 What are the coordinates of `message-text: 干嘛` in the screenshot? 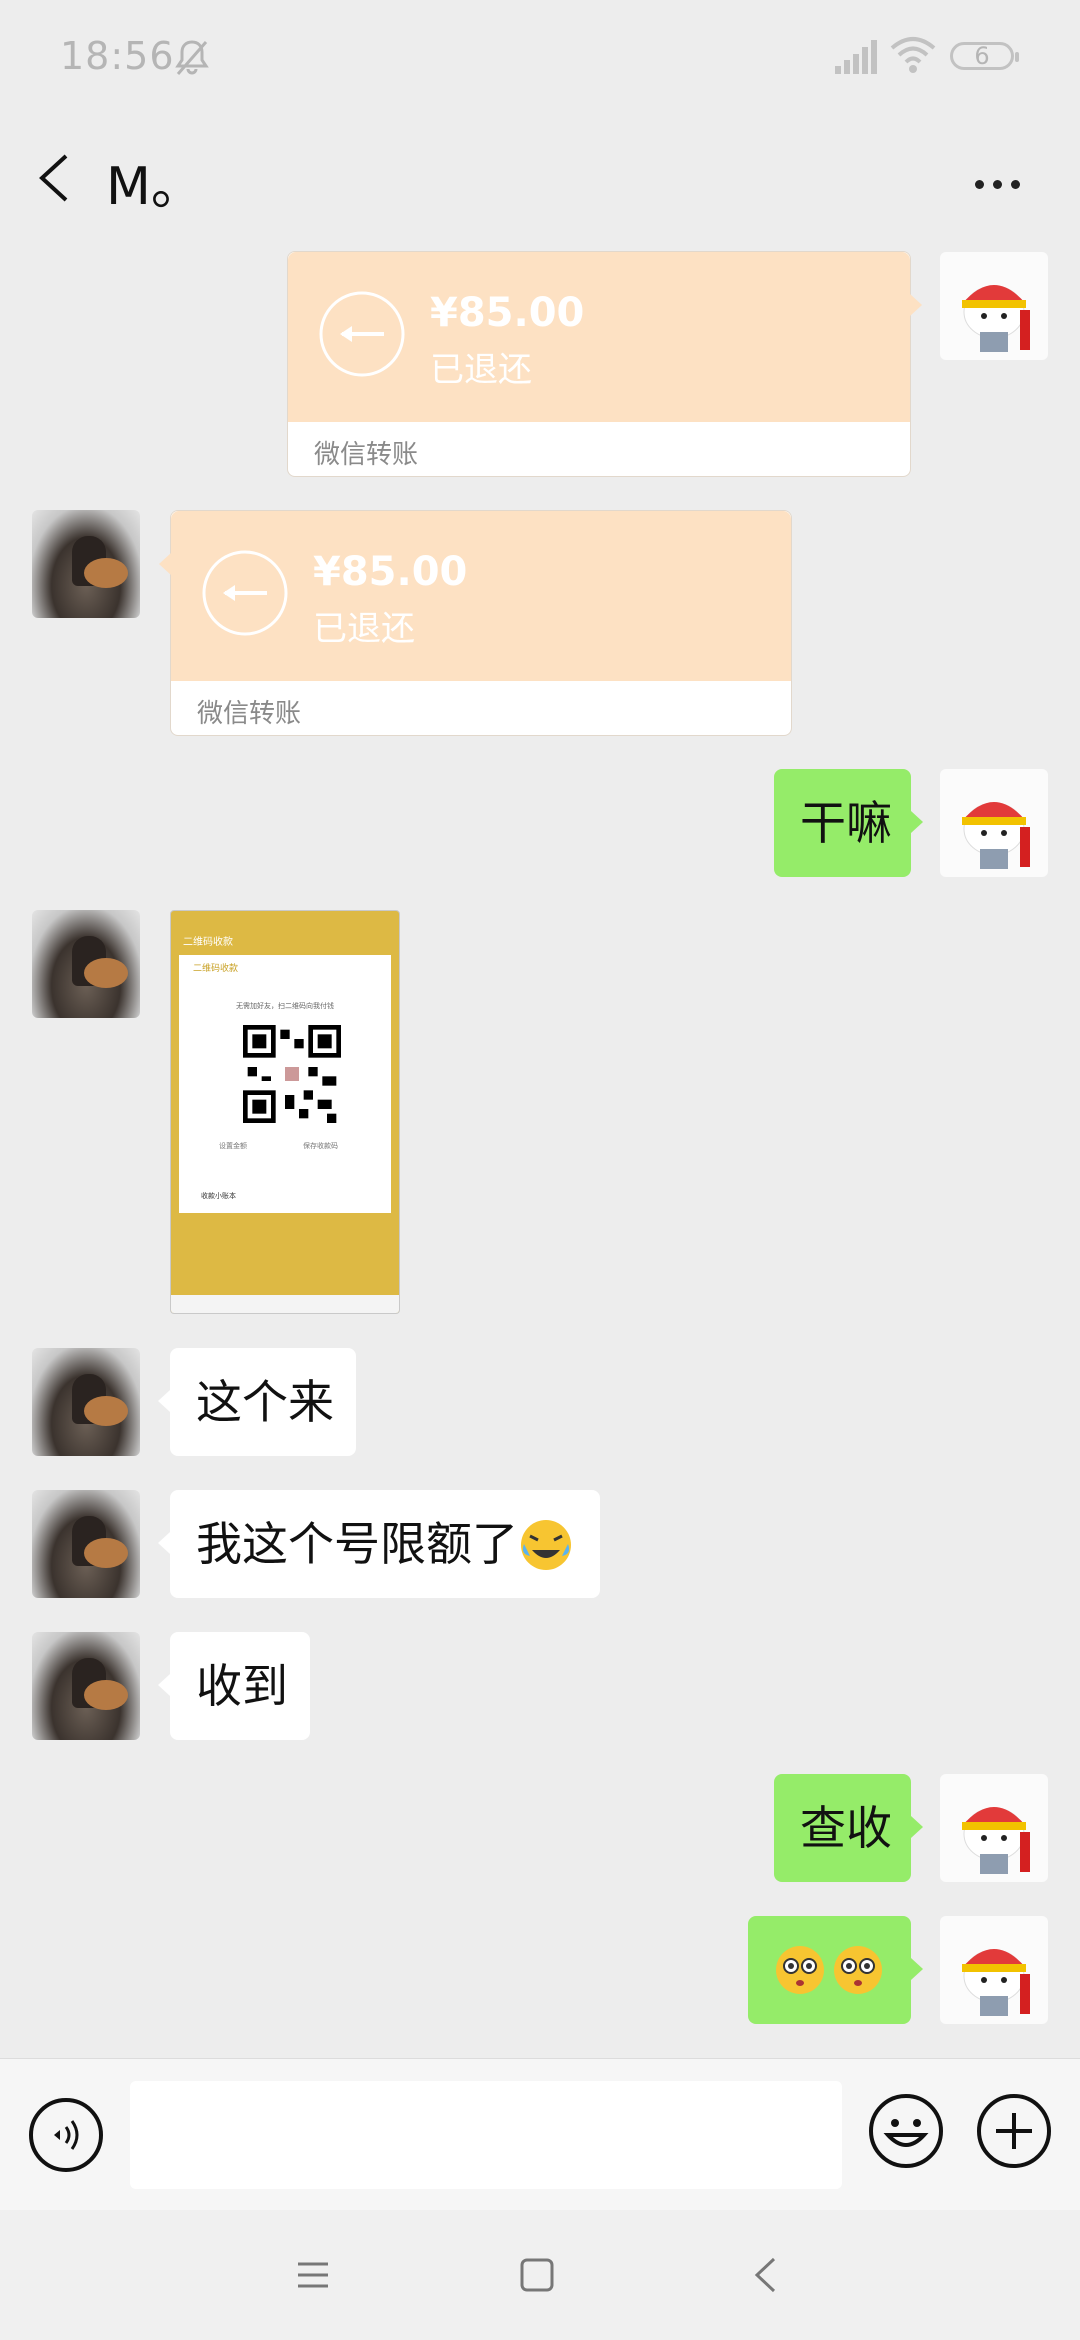 It's located at (846, 823).